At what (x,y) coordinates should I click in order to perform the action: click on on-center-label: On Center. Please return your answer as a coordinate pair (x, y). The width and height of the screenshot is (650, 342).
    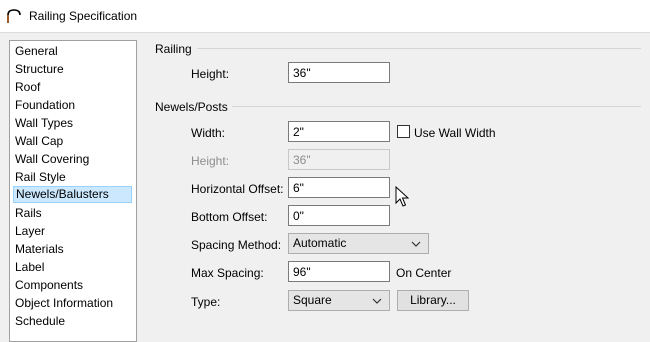
    Looking at the image, I should click on (424, 273).